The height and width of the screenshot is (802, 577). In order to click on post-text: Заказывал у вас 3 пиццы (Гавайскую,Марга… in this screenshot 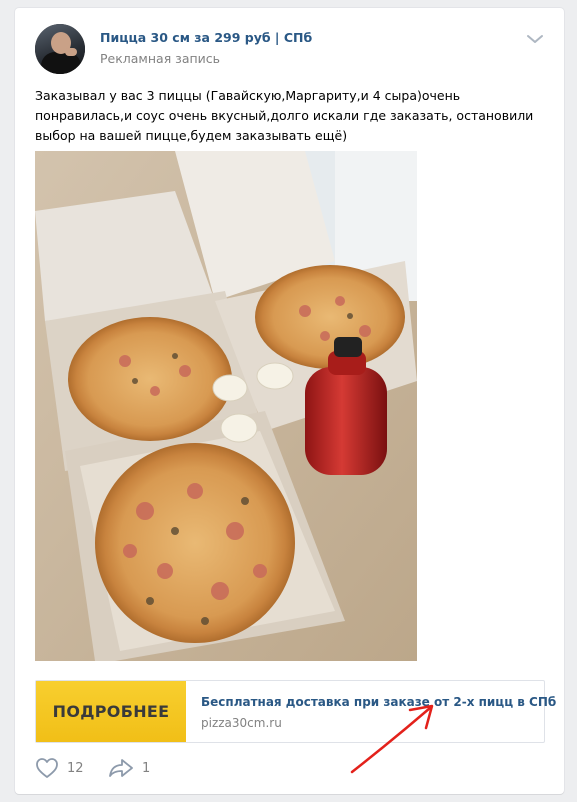, I will do `click(284, 115)`.